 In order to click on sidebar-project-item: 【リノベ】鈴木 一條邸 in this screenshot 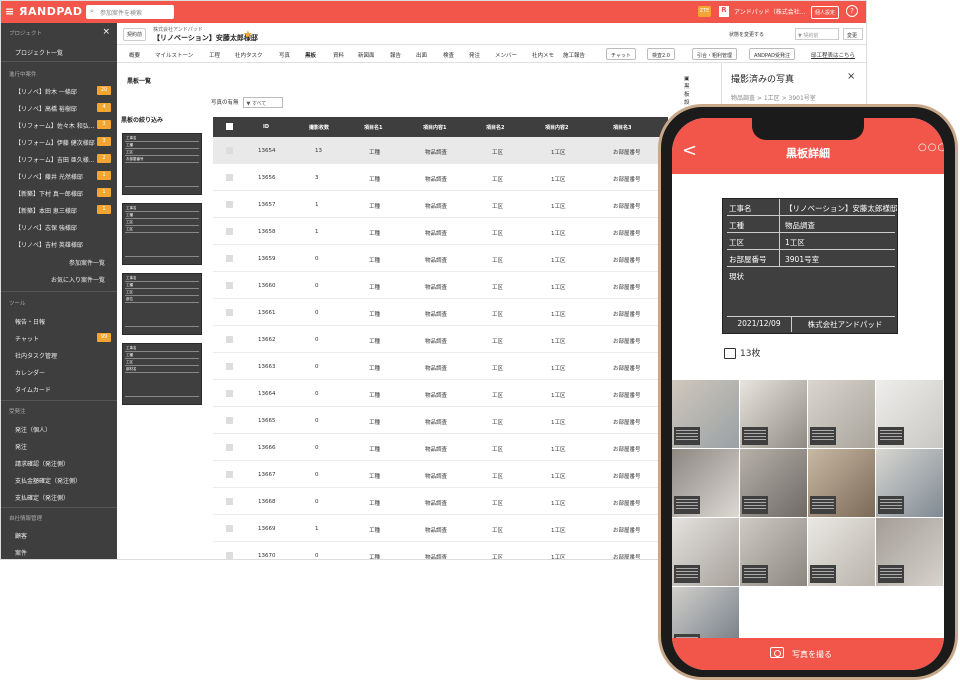, I will do `click(46, 91)`.